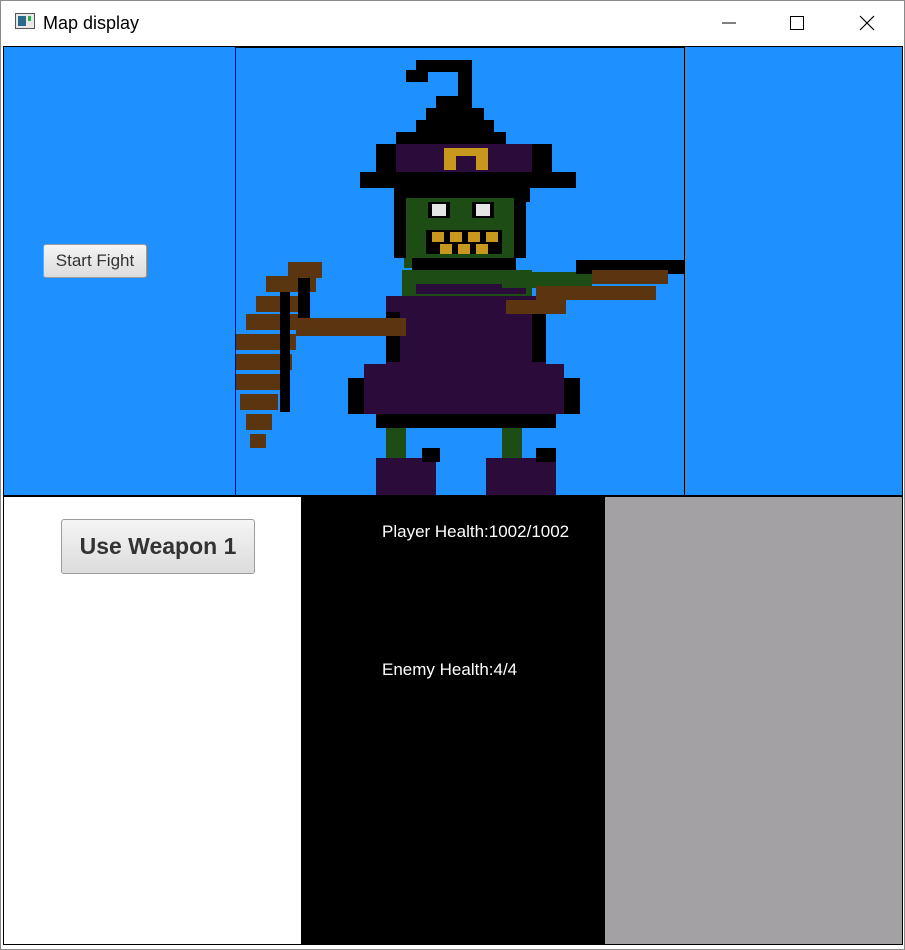 The height and width of the screenshot is (950, 905). I want to click on maximize-icon, so click(797, 23).